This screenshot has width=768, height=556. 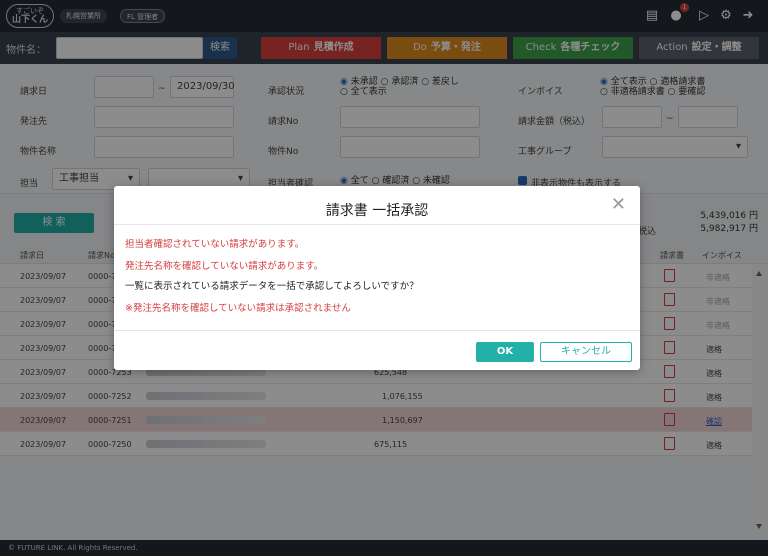 What do you see at coordinates (377, 211) in the screenshot?
I see `dialog-title: 請求書 一括承認` at bounding box center [377, 211].